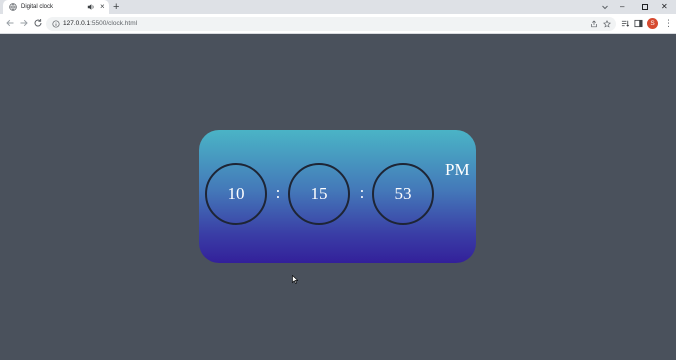  Describe the element at coordinates (664, 7) in the screenshot. I see `window-close-button: ✕` at that location.